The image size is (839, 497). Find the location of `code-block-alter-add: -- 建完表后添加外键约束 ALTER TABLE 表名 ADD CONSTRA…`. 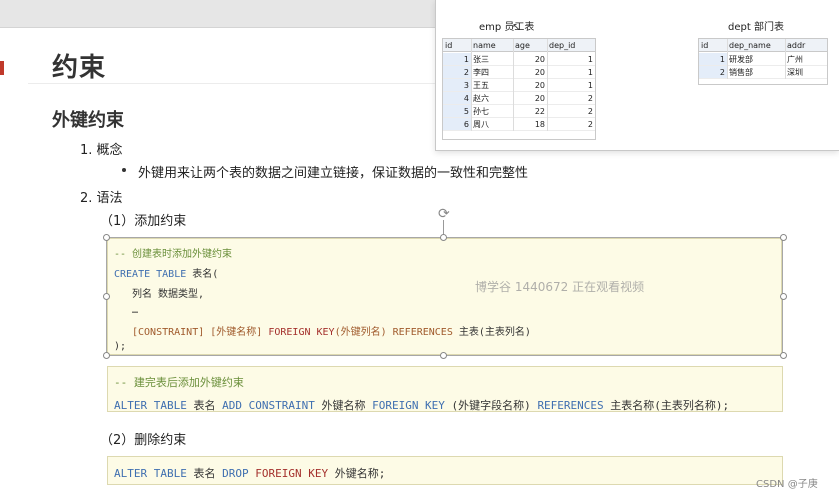

code-block-alter-add: -- 建完表后添加外键约束 ALTER TABLE 表名 ADD CONSTRA… is located at coordinates (445, 389).